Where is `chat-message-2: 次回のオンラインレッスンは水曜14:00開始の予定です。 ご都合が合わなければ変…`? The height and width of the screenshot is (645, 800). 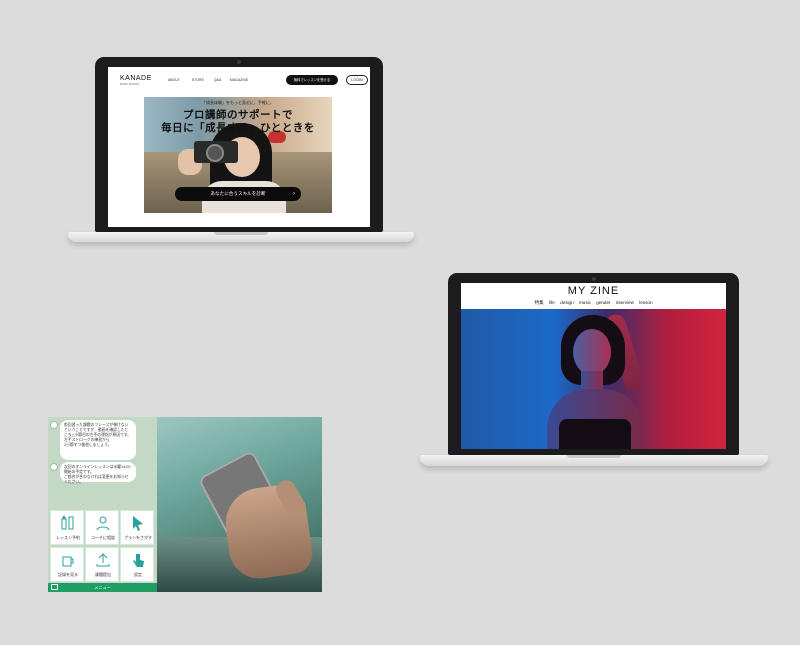
chat-message-2: 次回のオンラインレッスンは水曜14:00開始の予定です。 ご都合が合わなければ変… is located at coordinates (98, 473).